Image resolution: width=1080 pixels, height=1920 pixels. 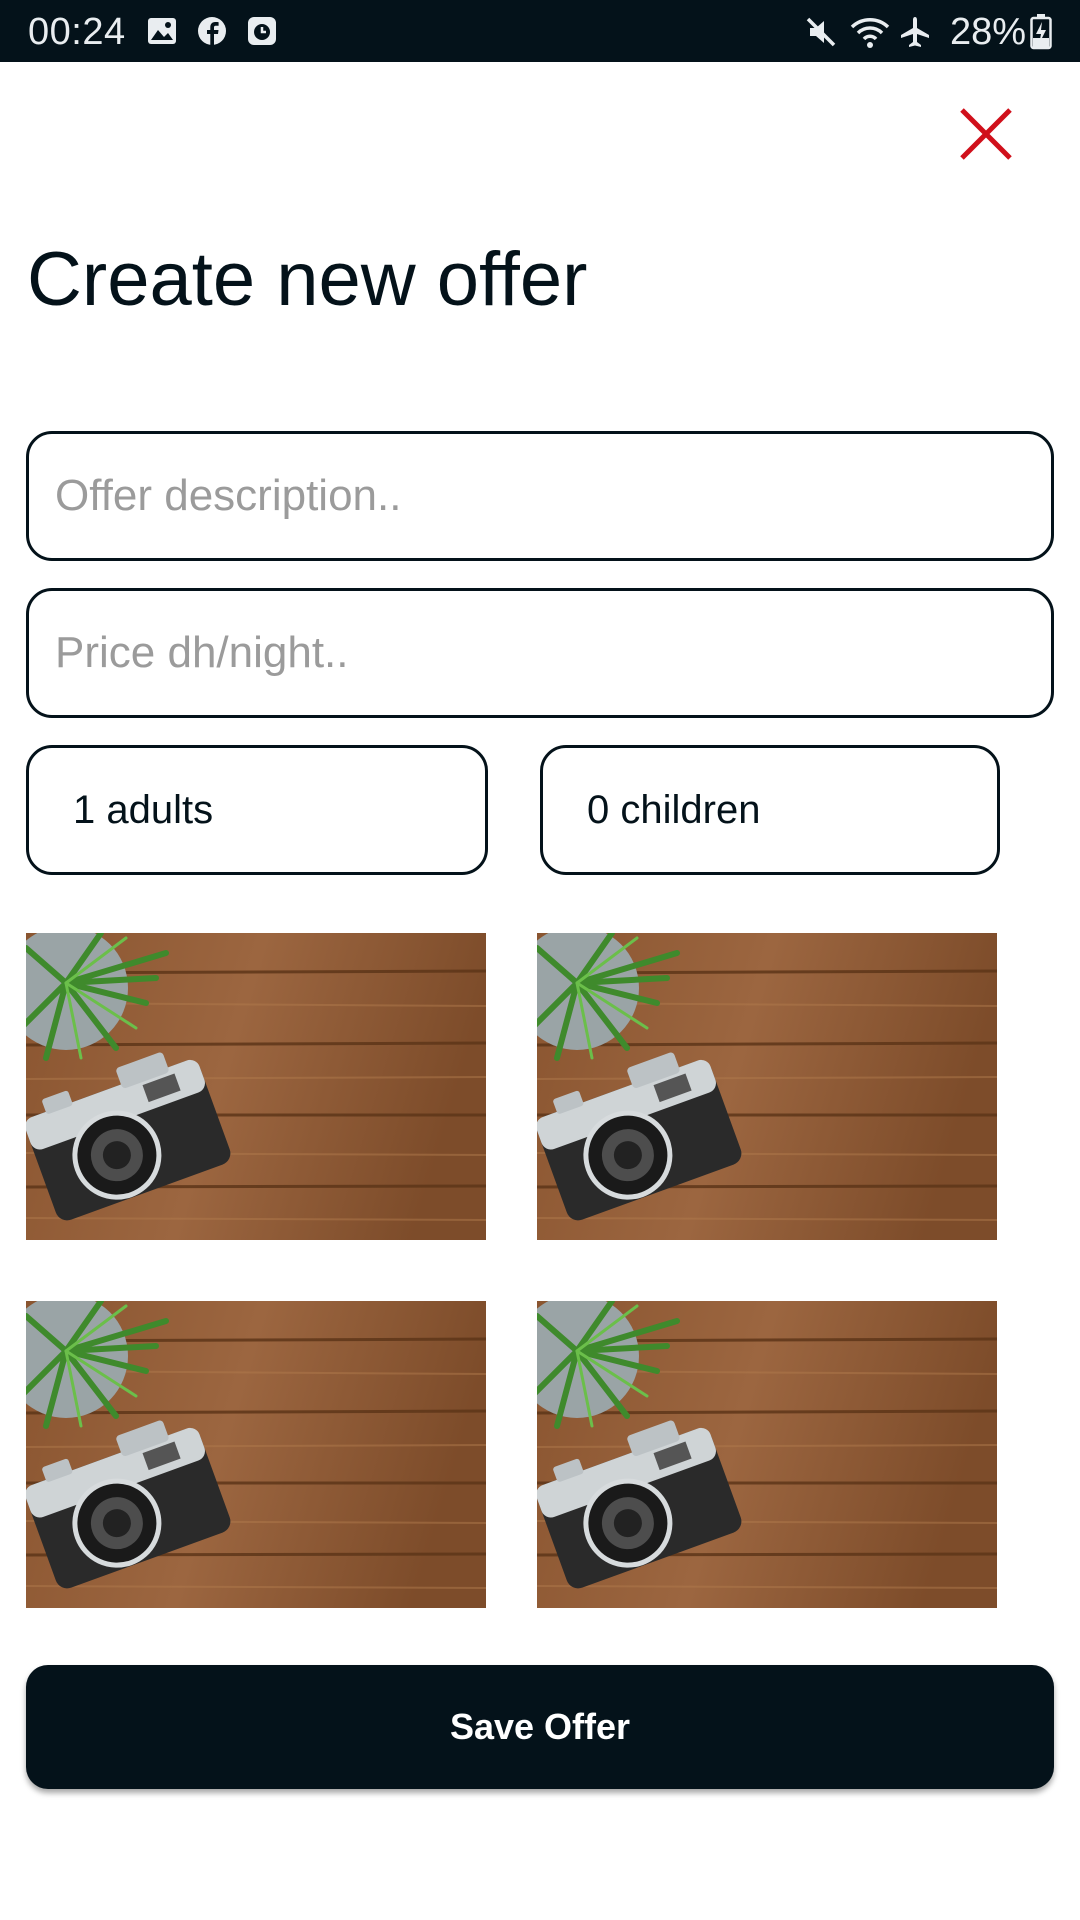 I want to click on close-button, so click(x=986, y=134).